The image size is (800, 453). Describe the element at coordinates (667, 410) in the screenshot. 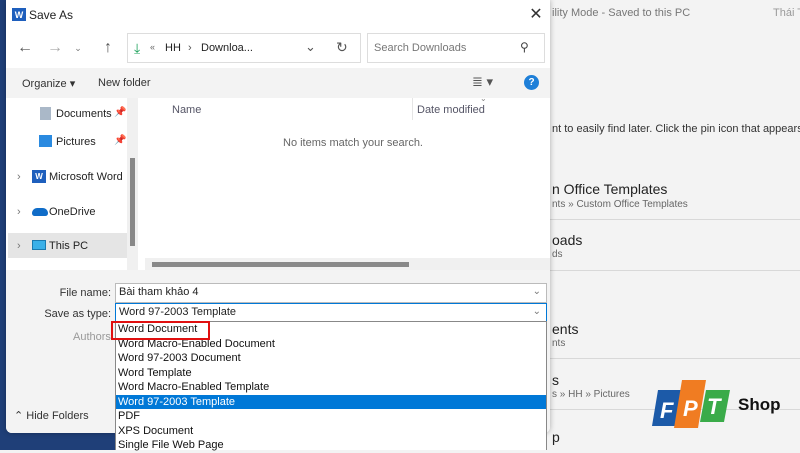

I see `svg-text: F` at that location.